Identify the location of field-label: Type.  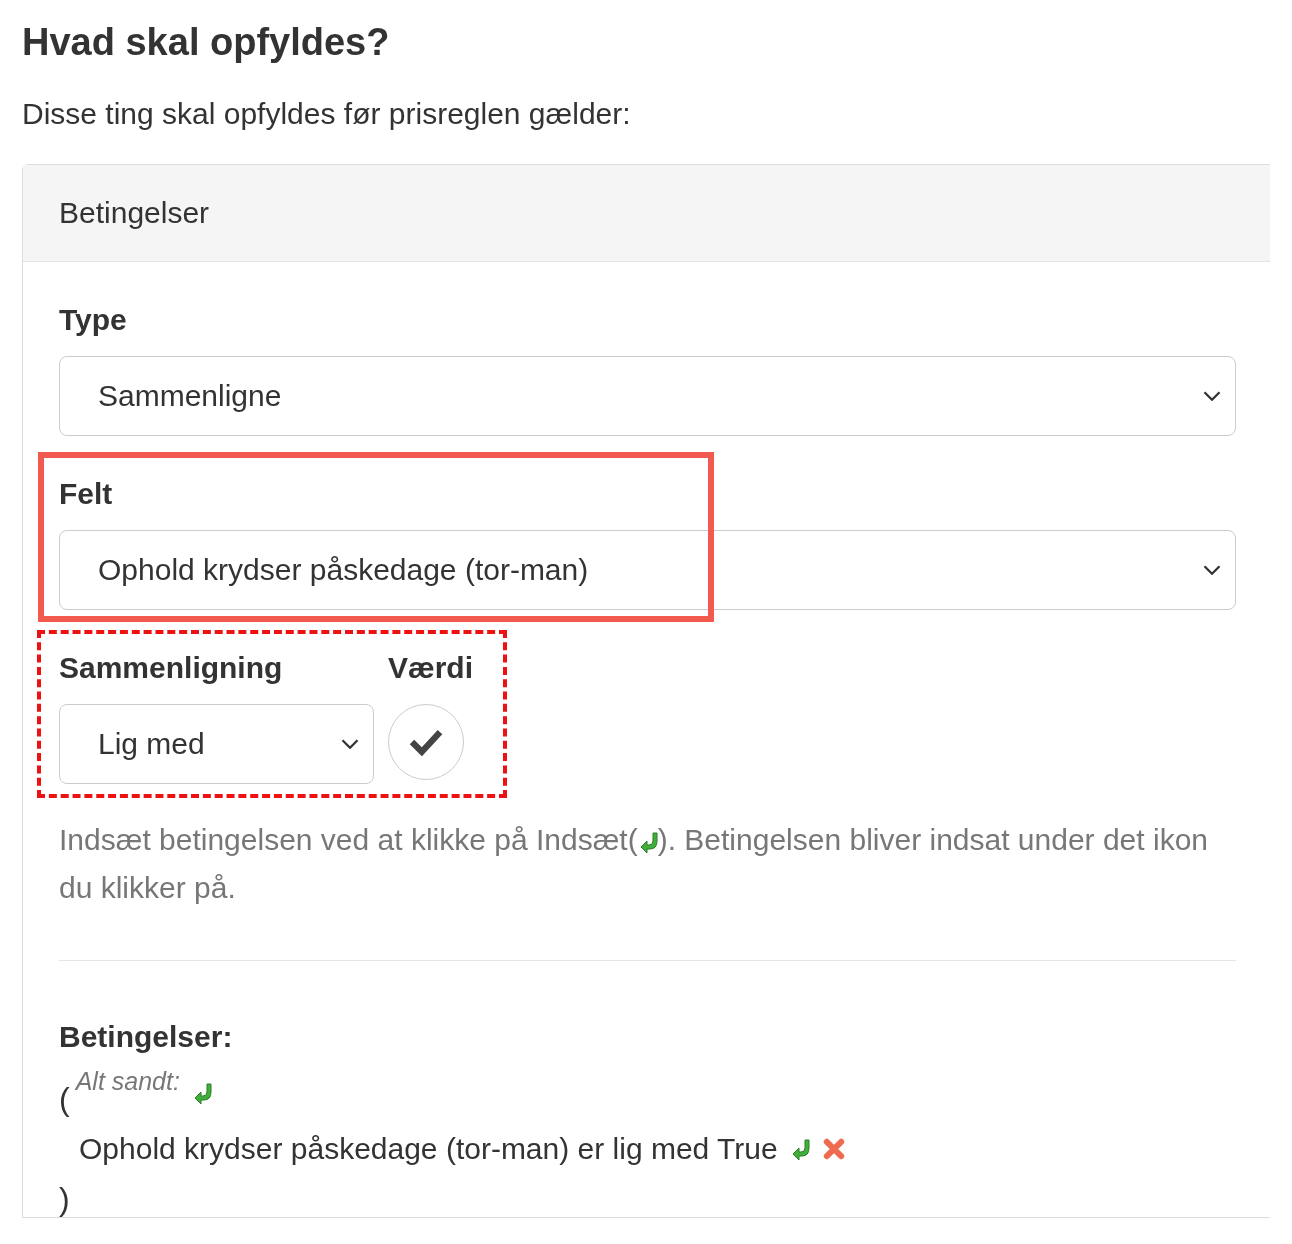
(93, 320).